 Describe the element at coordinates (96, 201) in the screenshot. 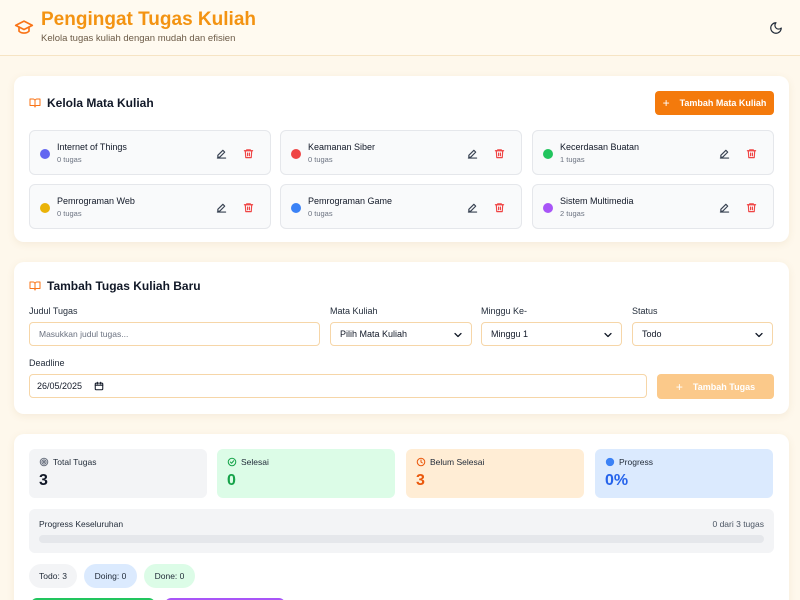

I see `course-name: Pemrograman Web` at that location.